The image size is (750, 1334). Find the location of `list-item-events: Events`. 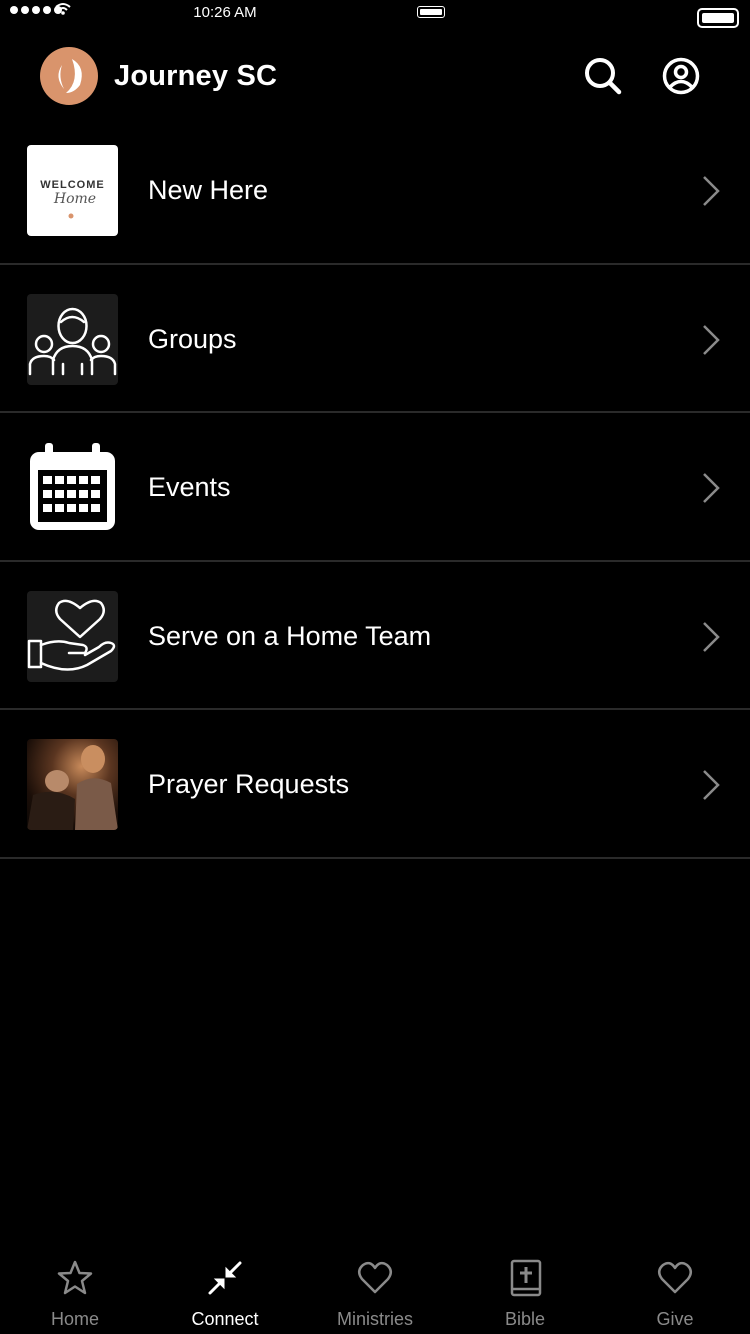

list-item-events: Events is located at coordinates (375, 487).